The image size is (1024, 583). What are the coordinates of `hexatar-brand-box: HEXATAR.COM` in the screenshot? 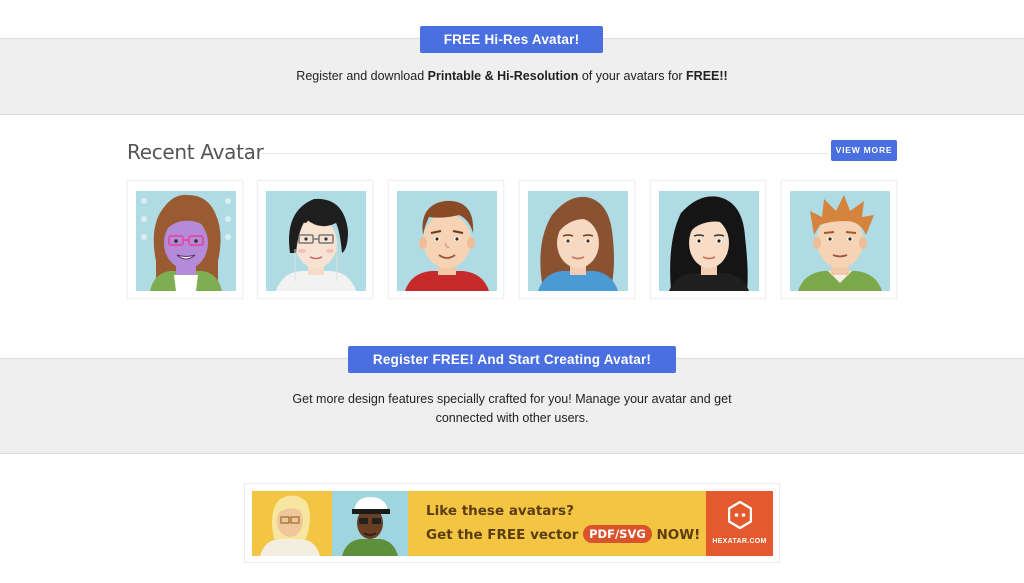 It's located at (739, 523).